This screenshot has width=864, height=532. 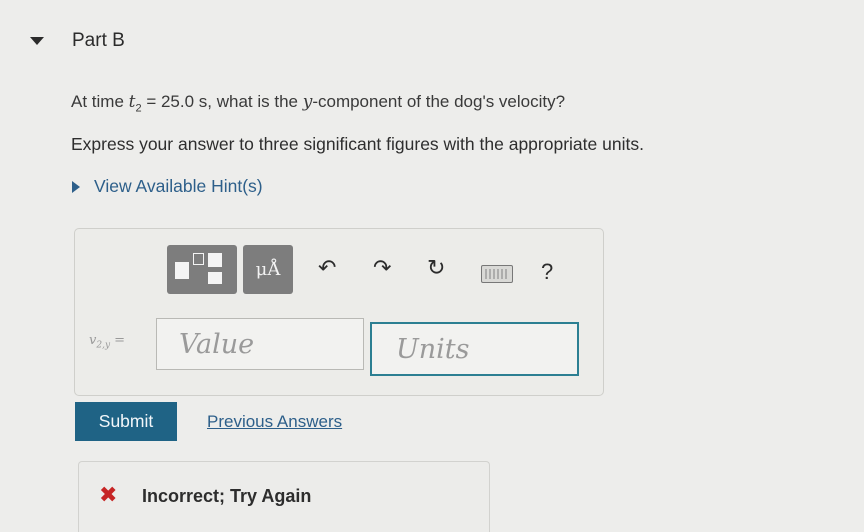 I want to click on keyboard-icon, so click(x=497, y=274).